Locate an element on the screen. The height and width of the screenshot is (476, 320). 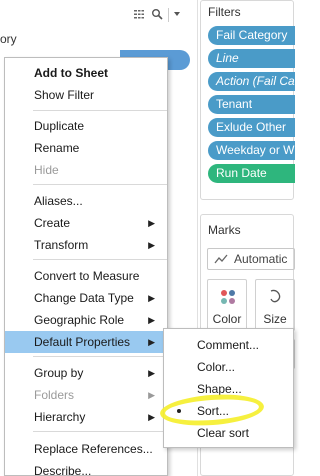
field-header-label: ory is located at coordinates (8, 39).